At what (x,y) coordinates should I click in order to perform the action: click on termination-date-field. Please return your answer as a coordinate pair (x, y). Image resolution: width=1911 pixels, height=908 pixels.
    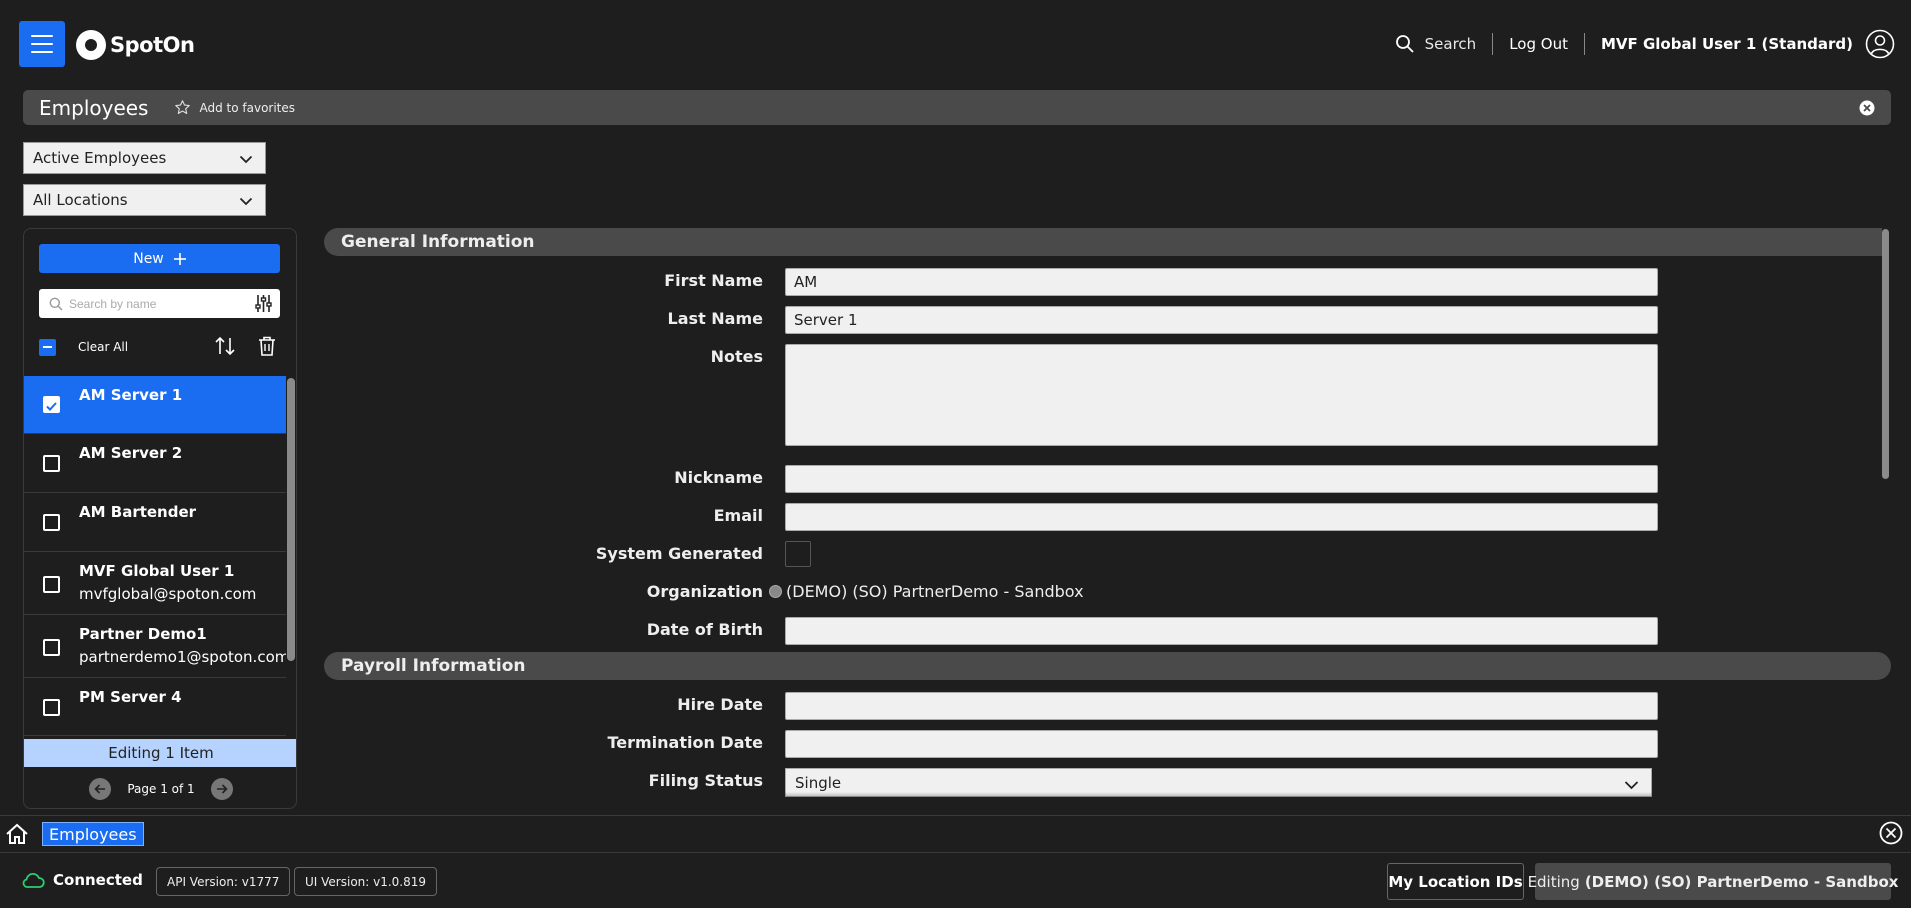
    Looking at the image, I should click on (1221, 744).